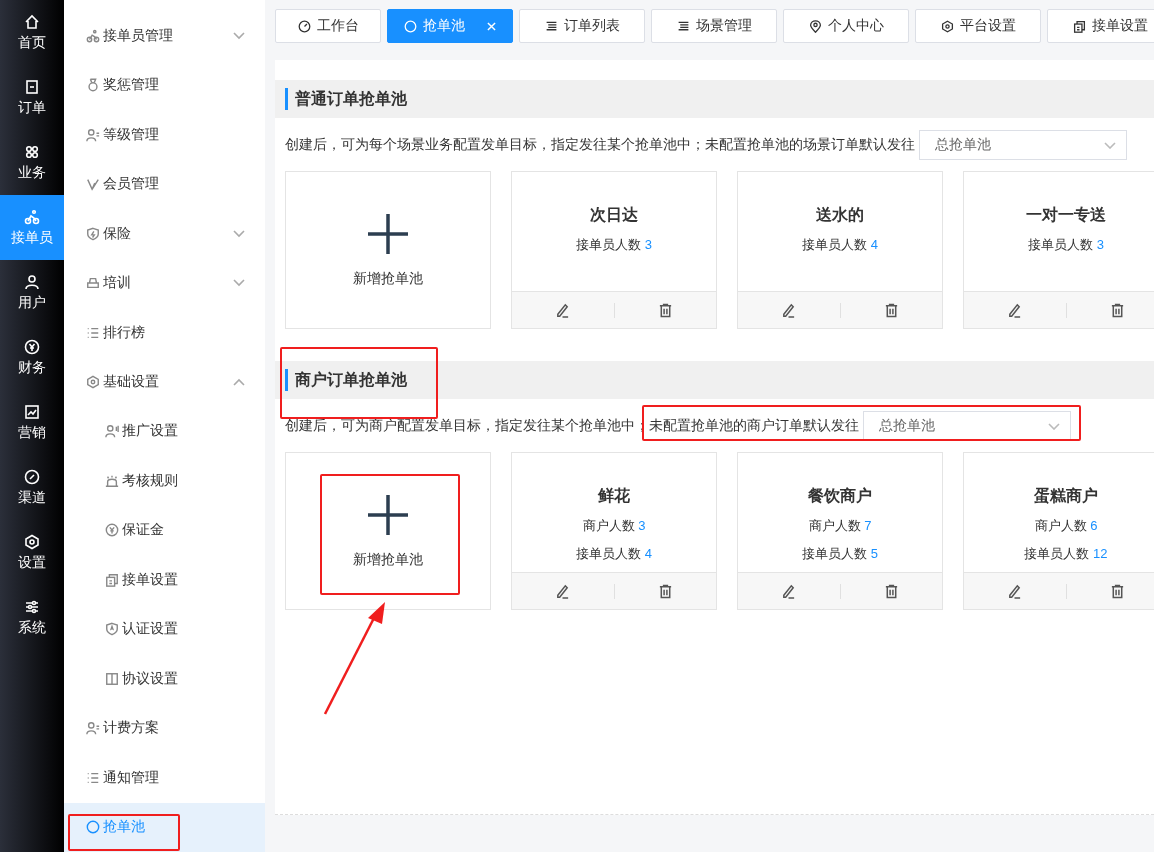  What do you see at coordinates (346, 99) in the screenshot?
I see `section-title: 普通订单抢单池` at bounding box center [346, 99].